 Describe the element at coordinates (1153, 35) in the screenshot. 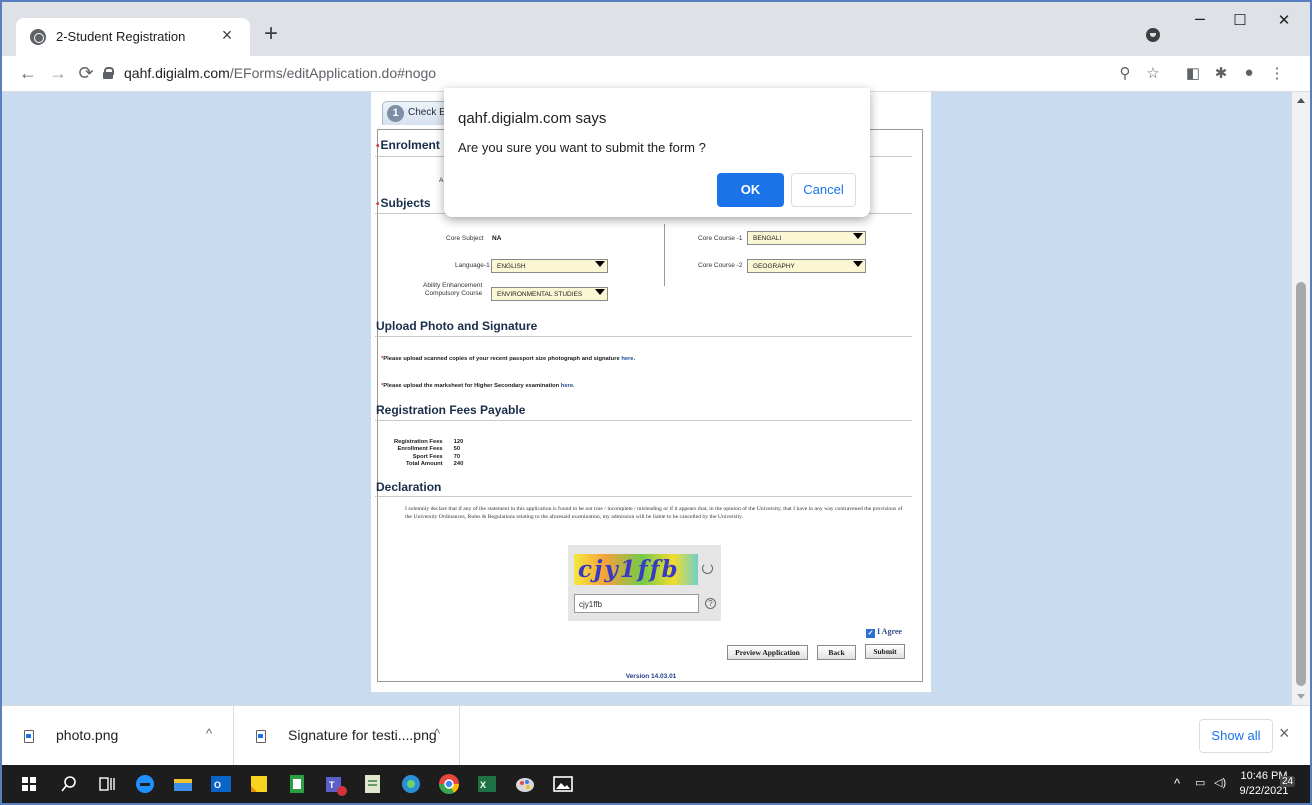

I see `profile-indicator-icon` at that location.